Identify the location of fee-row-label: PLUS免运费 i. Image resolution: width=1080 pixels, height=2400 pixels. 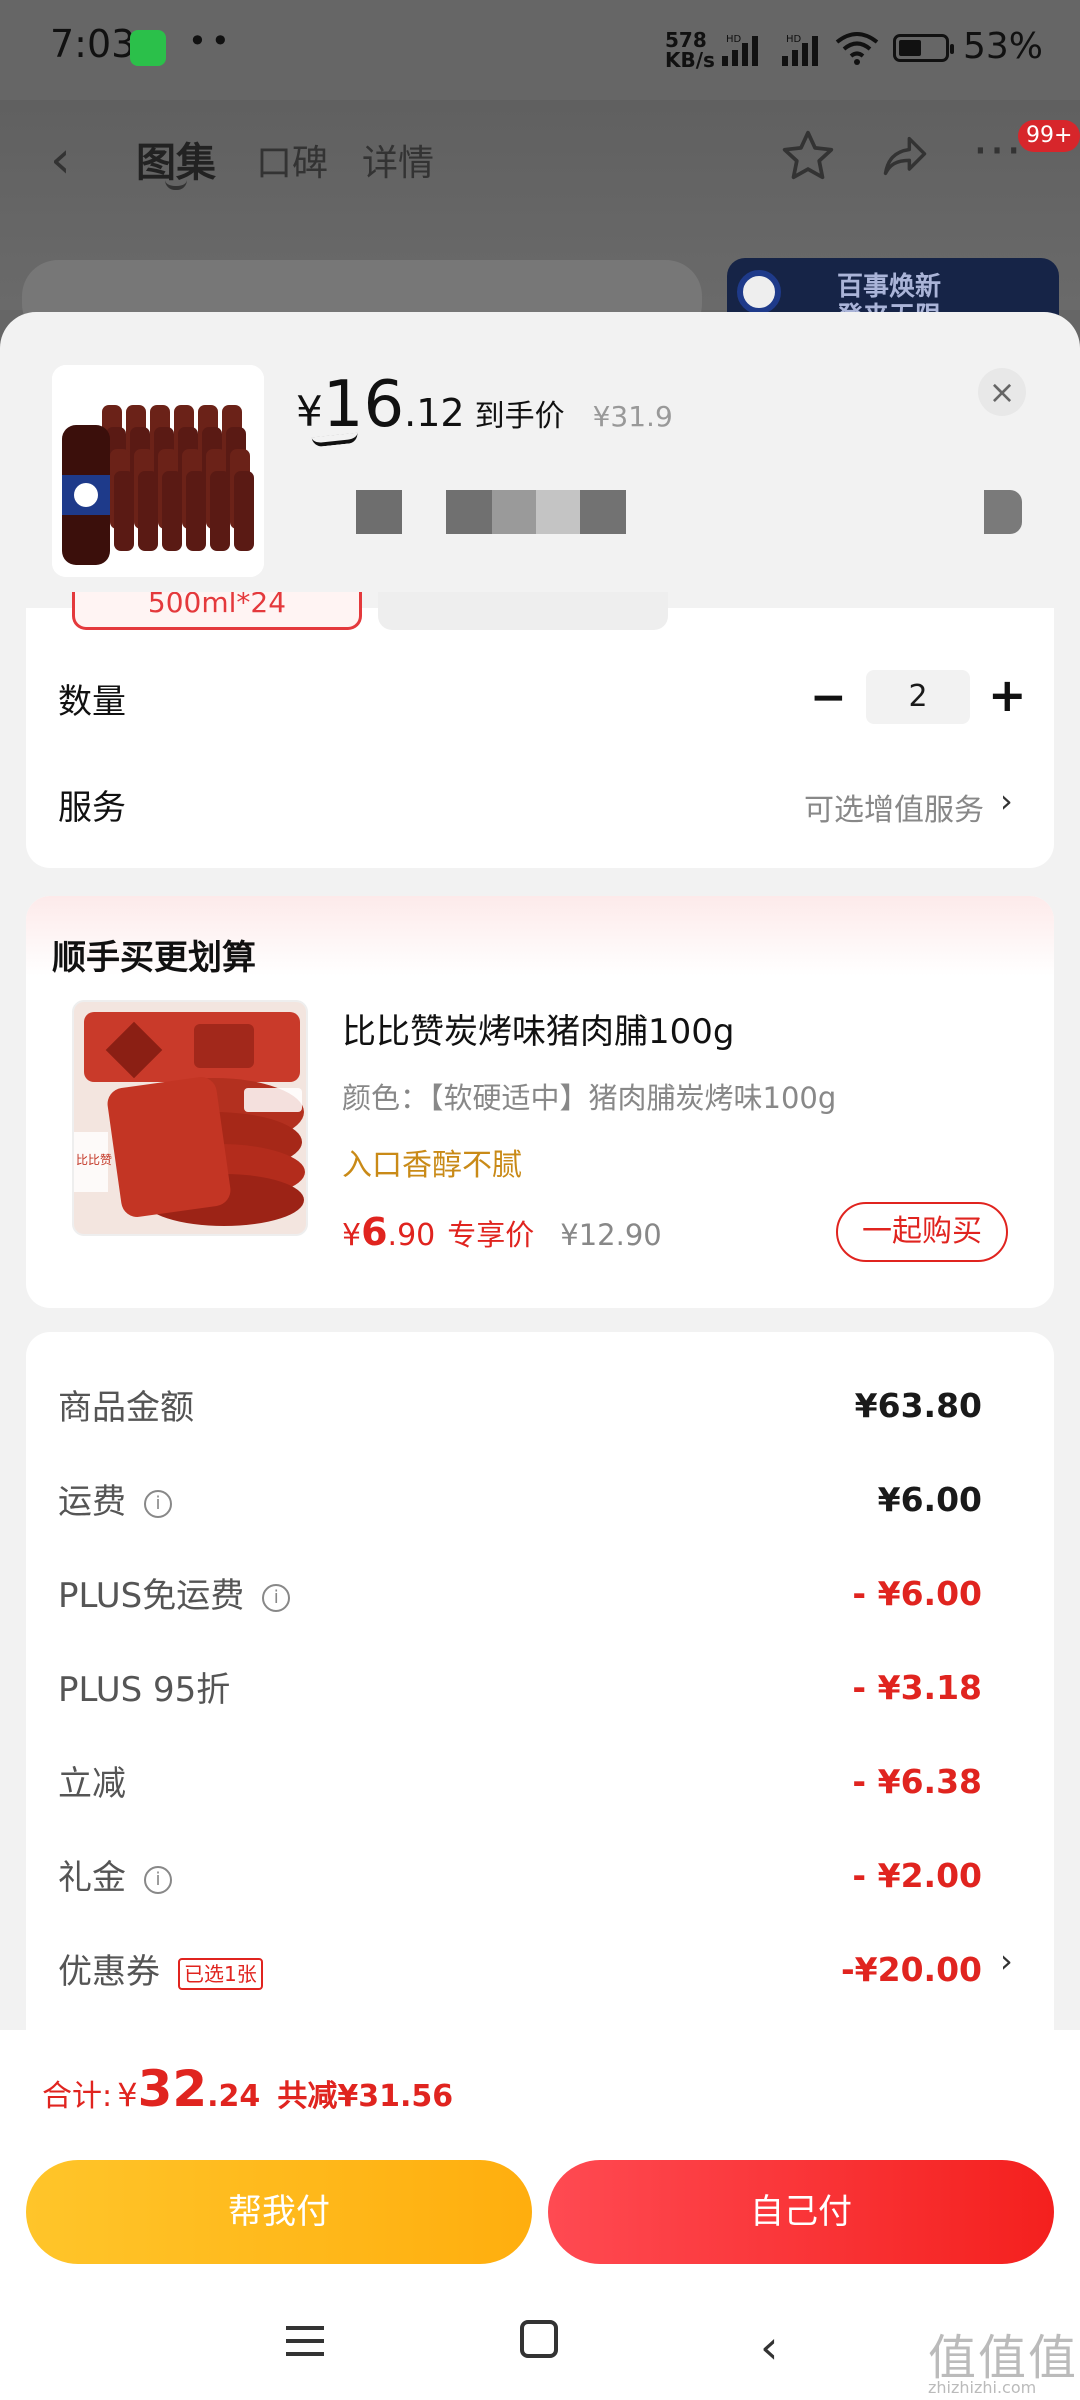
(174, 1592).